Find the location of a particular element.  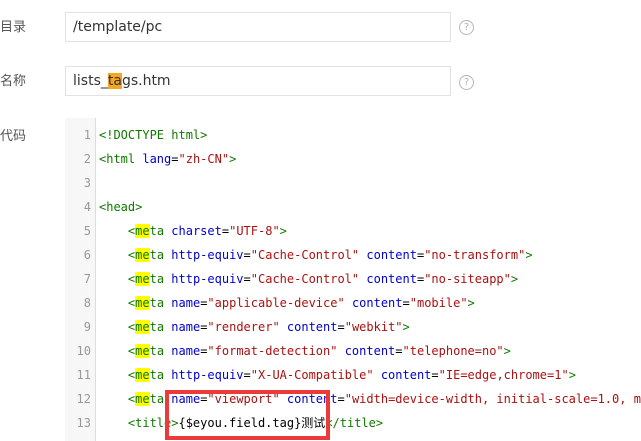

code-line: 13 <title>{$eyou.field.tag}测试</title> is located at coordinates (353, 423).